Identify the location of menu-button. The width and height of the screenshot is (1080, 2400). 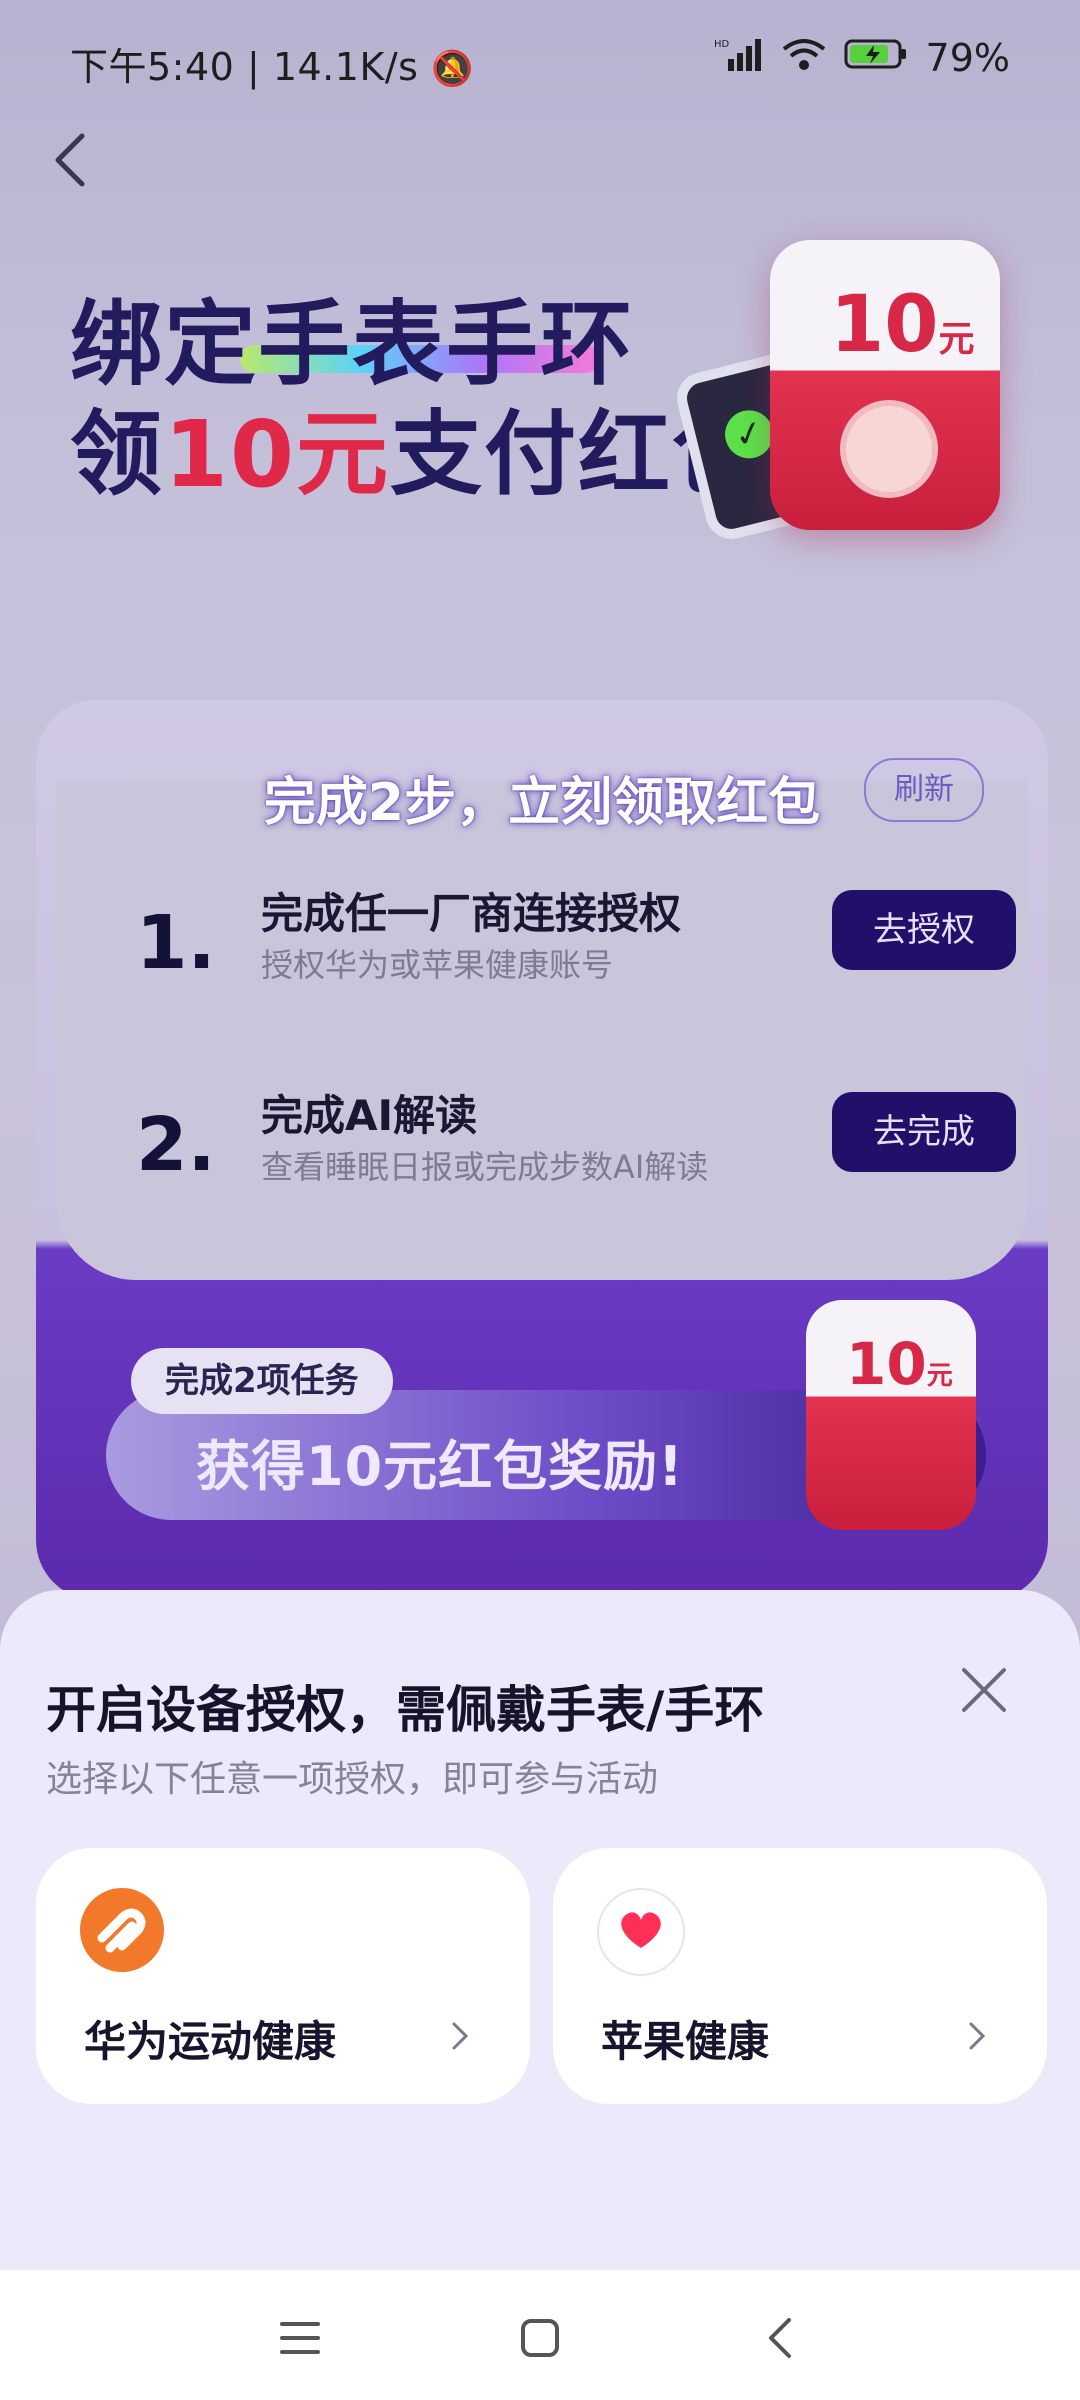
(300, 2338).